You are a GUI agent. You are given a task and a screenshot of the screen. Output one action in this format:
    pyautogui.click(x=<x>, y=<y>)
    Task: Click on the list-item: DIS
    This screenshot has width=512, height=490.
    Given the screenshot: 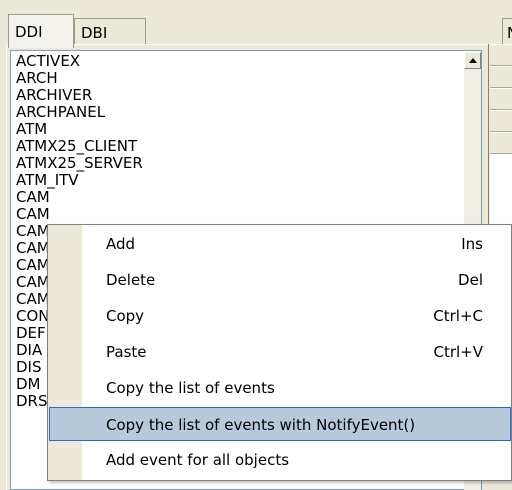 What is the action you would take?
    pyautogui.click(x=29, y=367)
    